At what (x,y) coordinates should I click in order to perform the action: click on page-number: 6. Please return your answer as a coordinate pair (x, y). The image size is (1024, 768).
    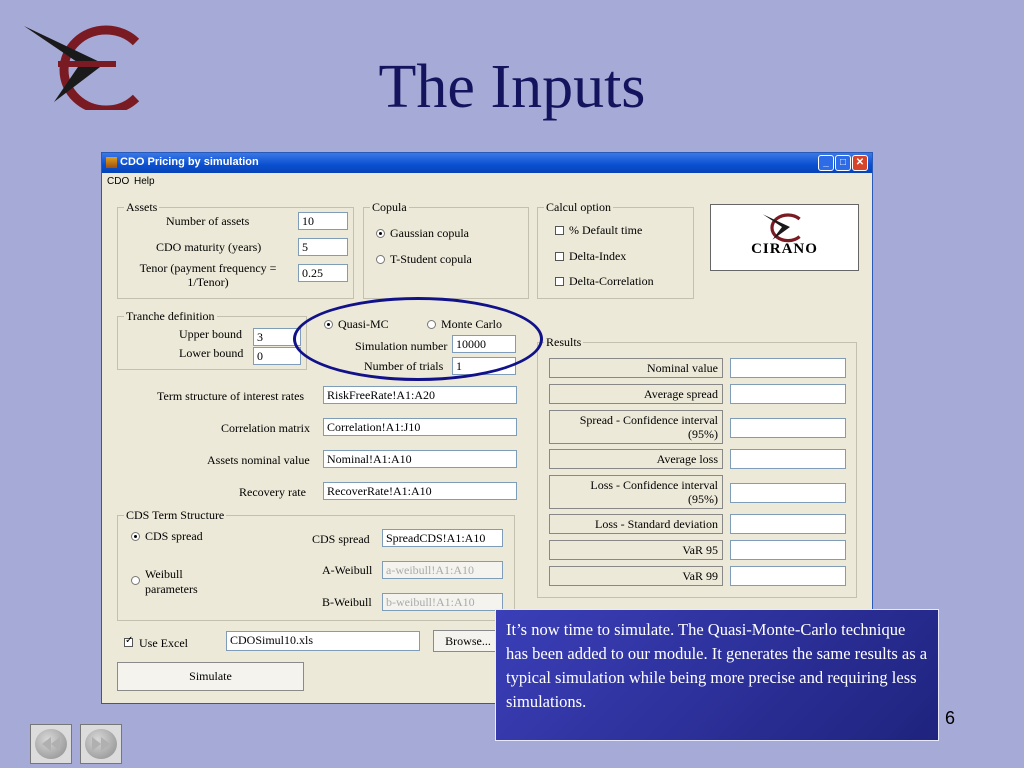
    Looking at the image, I should click on (950, 718).